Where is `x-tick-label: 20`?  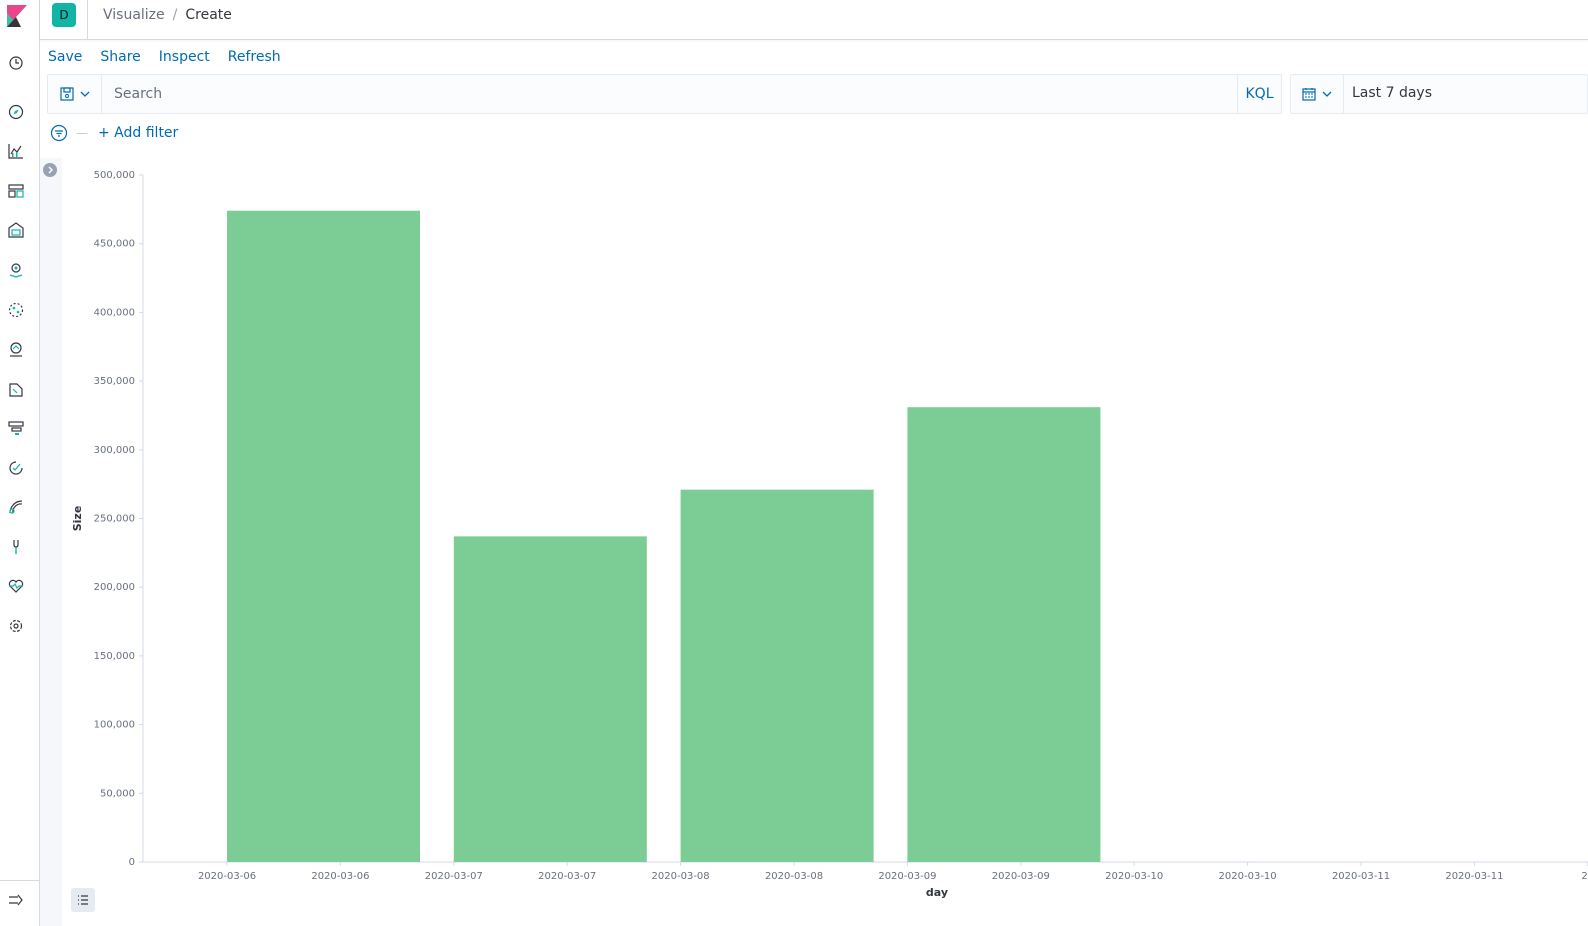
x-tick-label: 20 is located at coordinates (1584, 876).